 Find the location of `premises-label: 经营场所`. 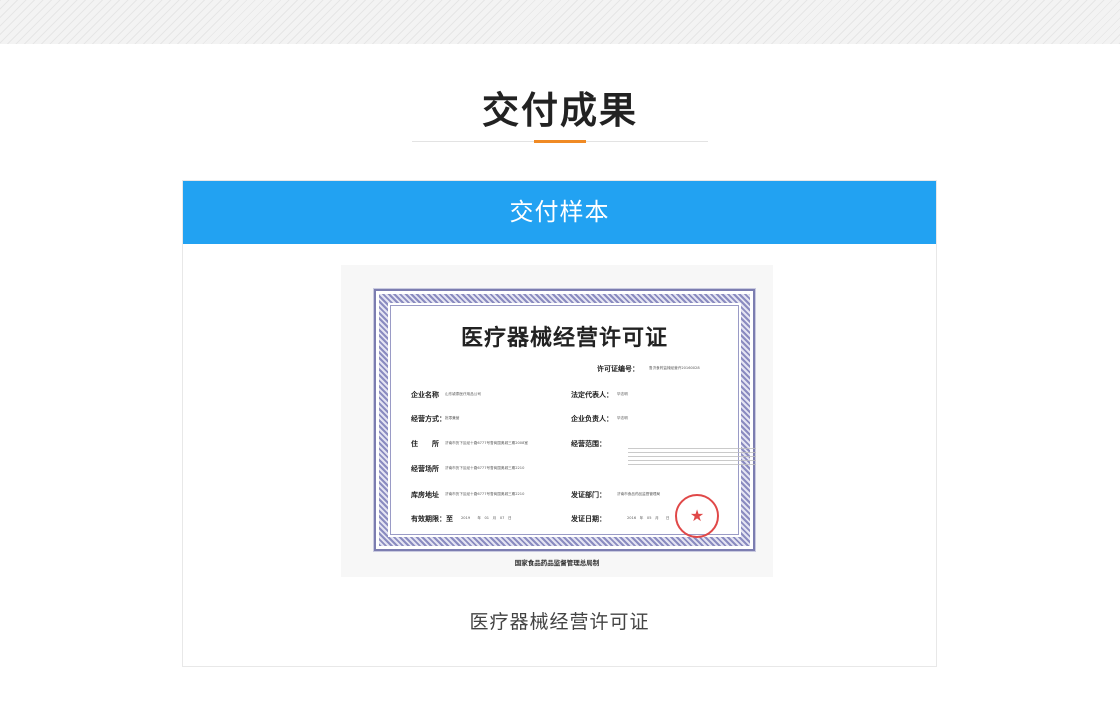

premises-label: 经营场所 is located at coordinates (425, 469).